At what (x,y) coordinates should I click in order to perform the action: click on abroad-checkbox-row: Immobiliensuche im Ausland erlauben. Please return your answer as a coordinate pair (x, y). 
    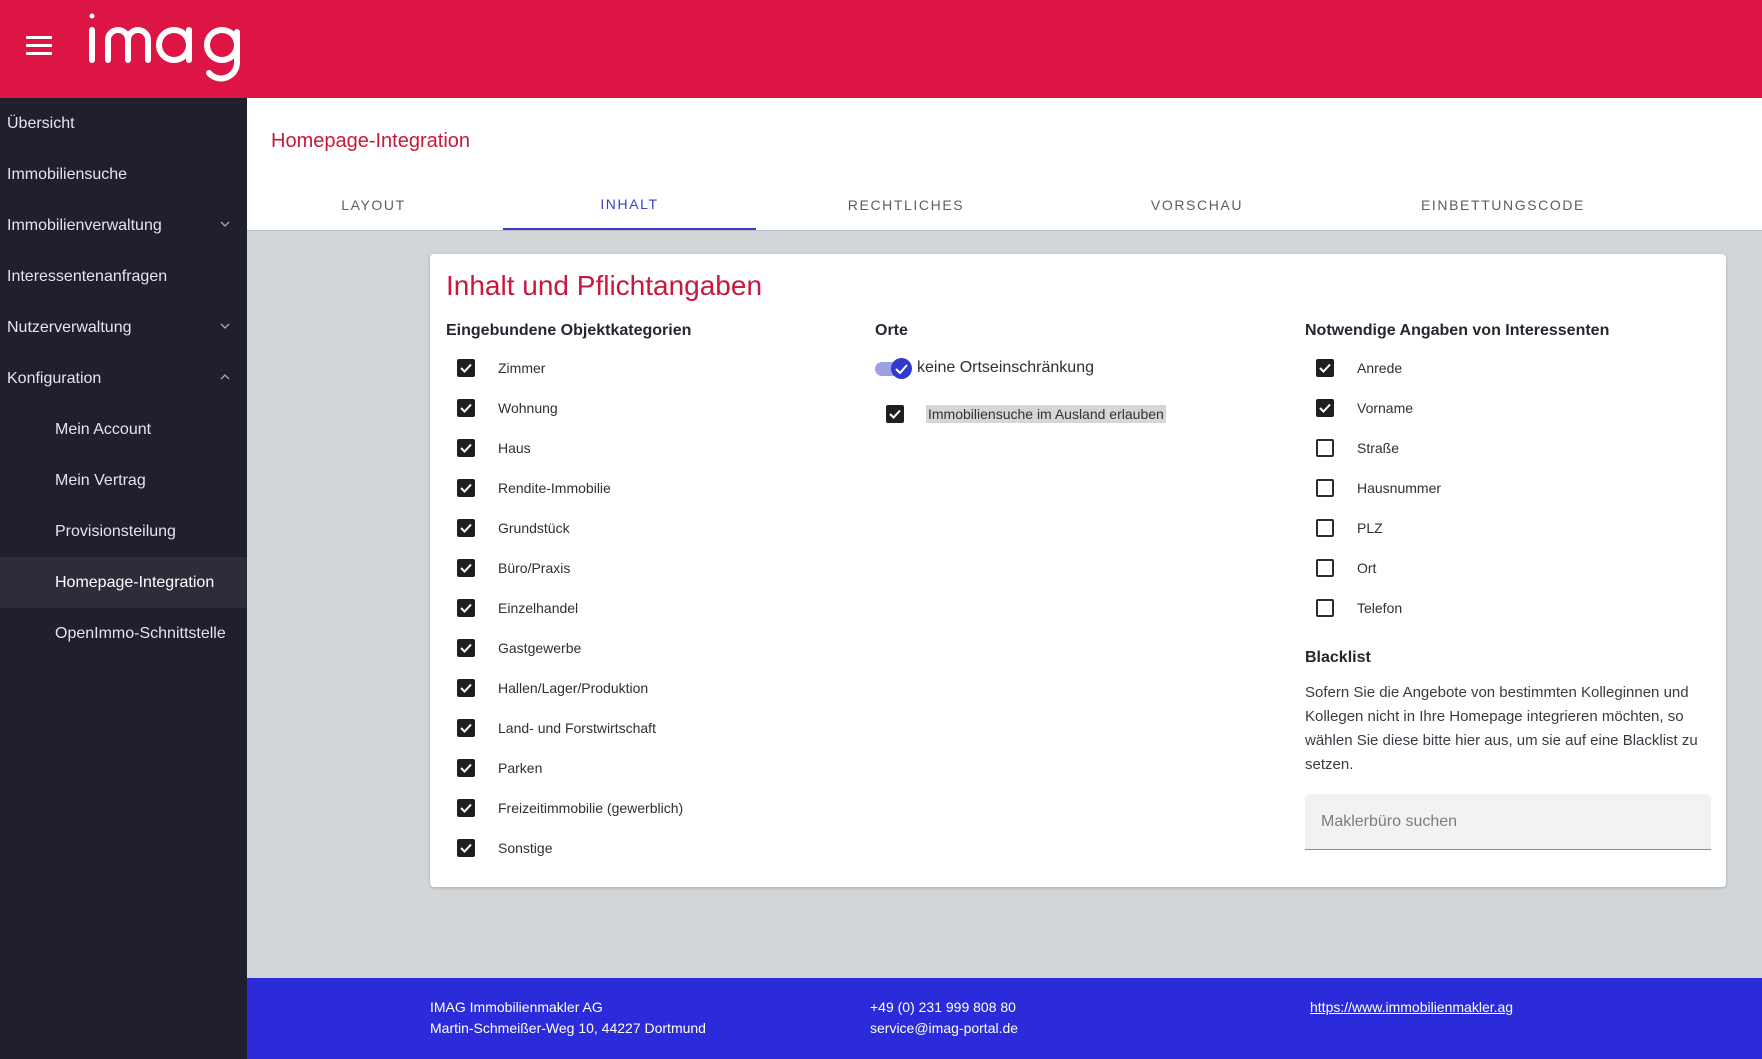
    Looking at the image, I should click on (1020, 414).